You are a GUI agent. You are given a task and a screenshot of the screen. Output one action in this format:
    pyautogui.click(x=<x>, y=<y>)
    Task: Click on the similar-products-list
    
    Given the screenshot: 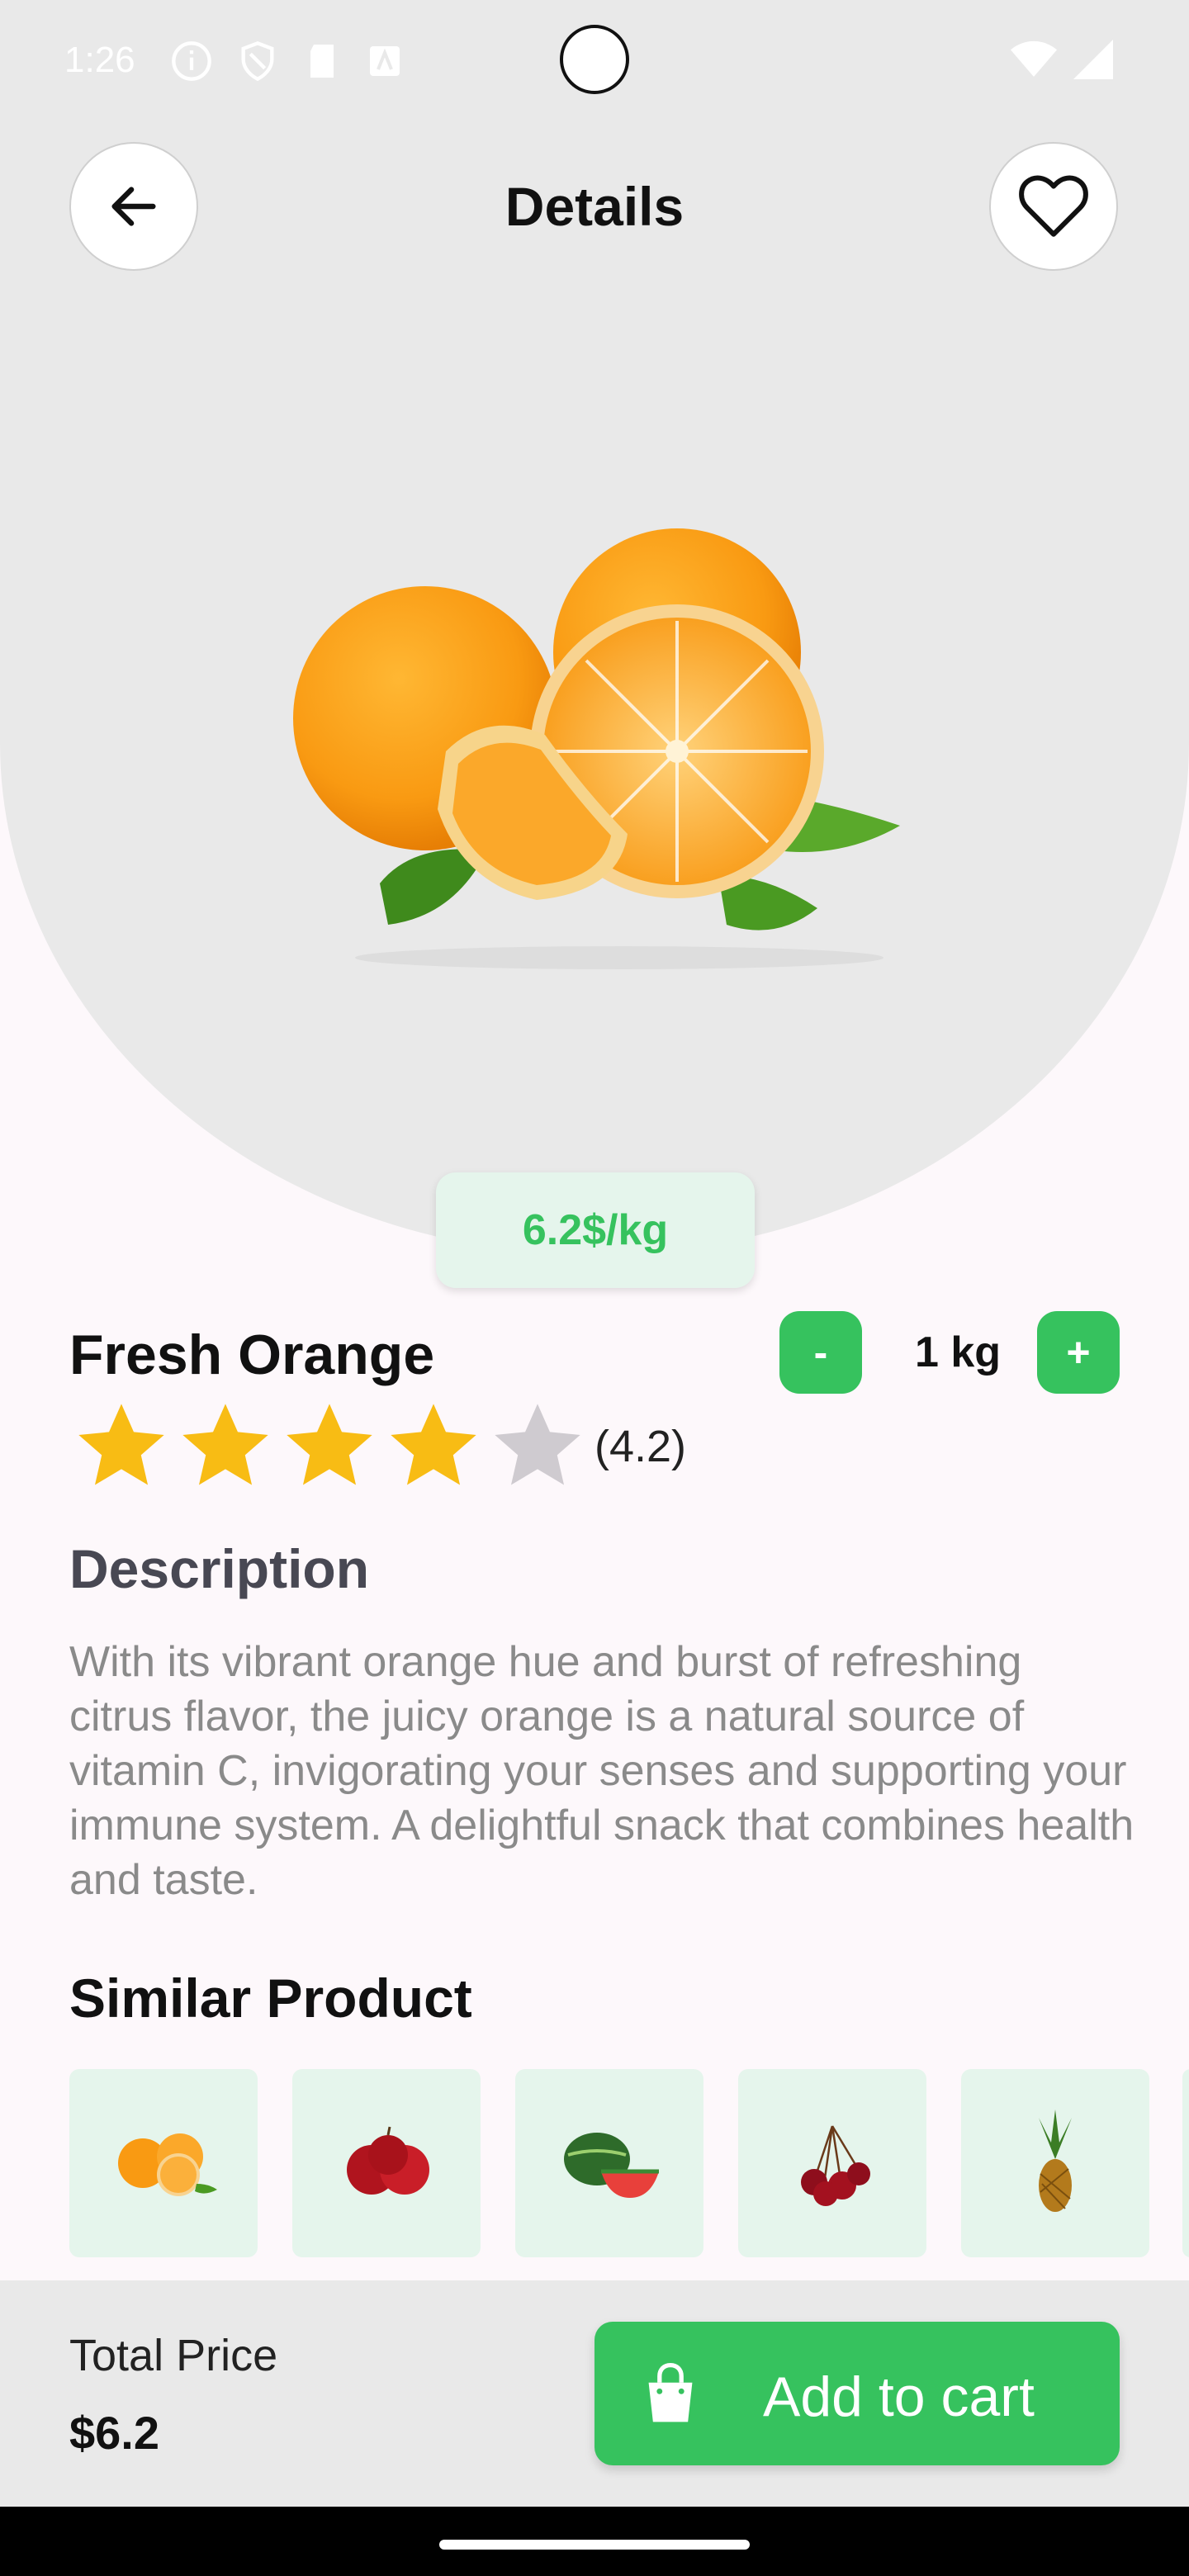 What is the action you would take?
    pyautogui.click(x=609, y=2163)
    